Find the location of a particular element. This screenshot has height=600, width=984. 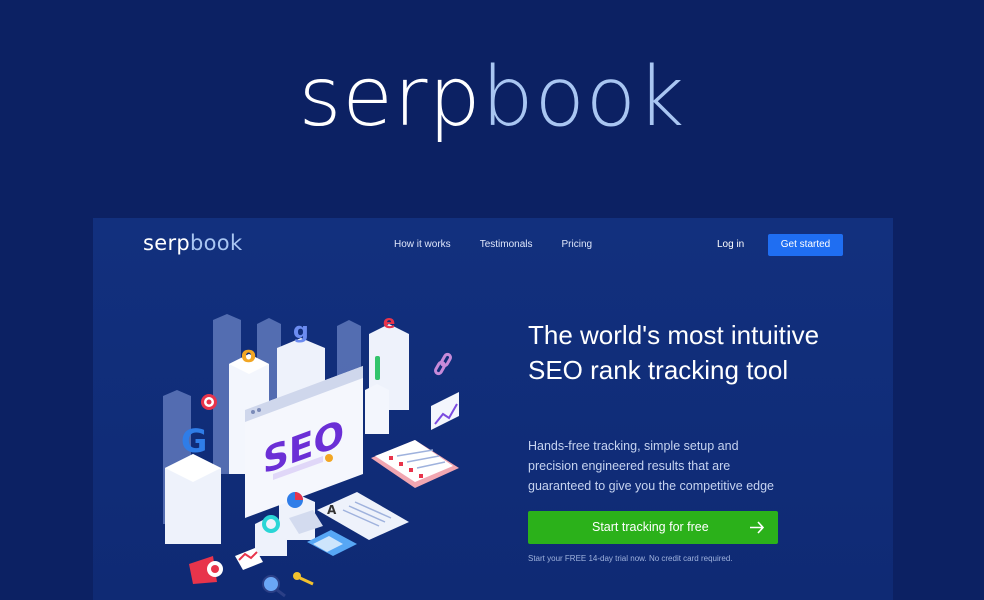

nav-link-how-it-works: How it works is located at coordinates (422, 244).